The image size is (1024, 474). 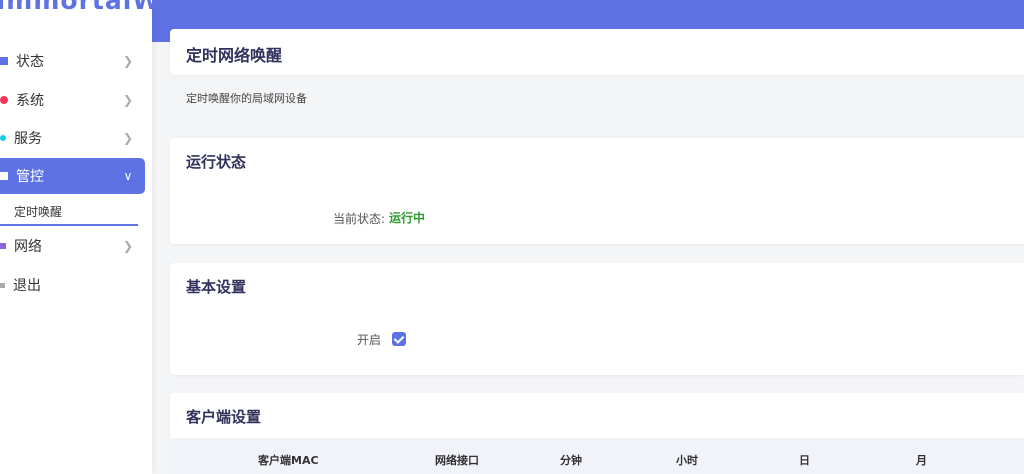 I want to click on column-header-interface: 网络接口, so click(x=457, y=460).